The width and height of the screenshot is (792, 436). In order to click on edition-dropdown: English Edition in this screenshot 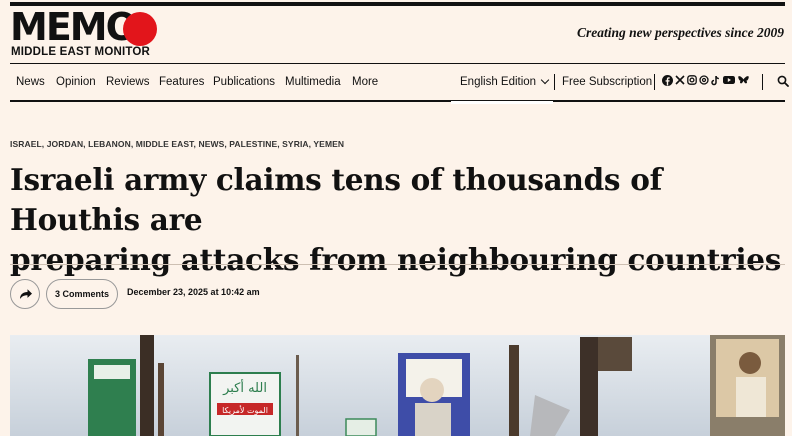, I will do `click(505, 81)`.